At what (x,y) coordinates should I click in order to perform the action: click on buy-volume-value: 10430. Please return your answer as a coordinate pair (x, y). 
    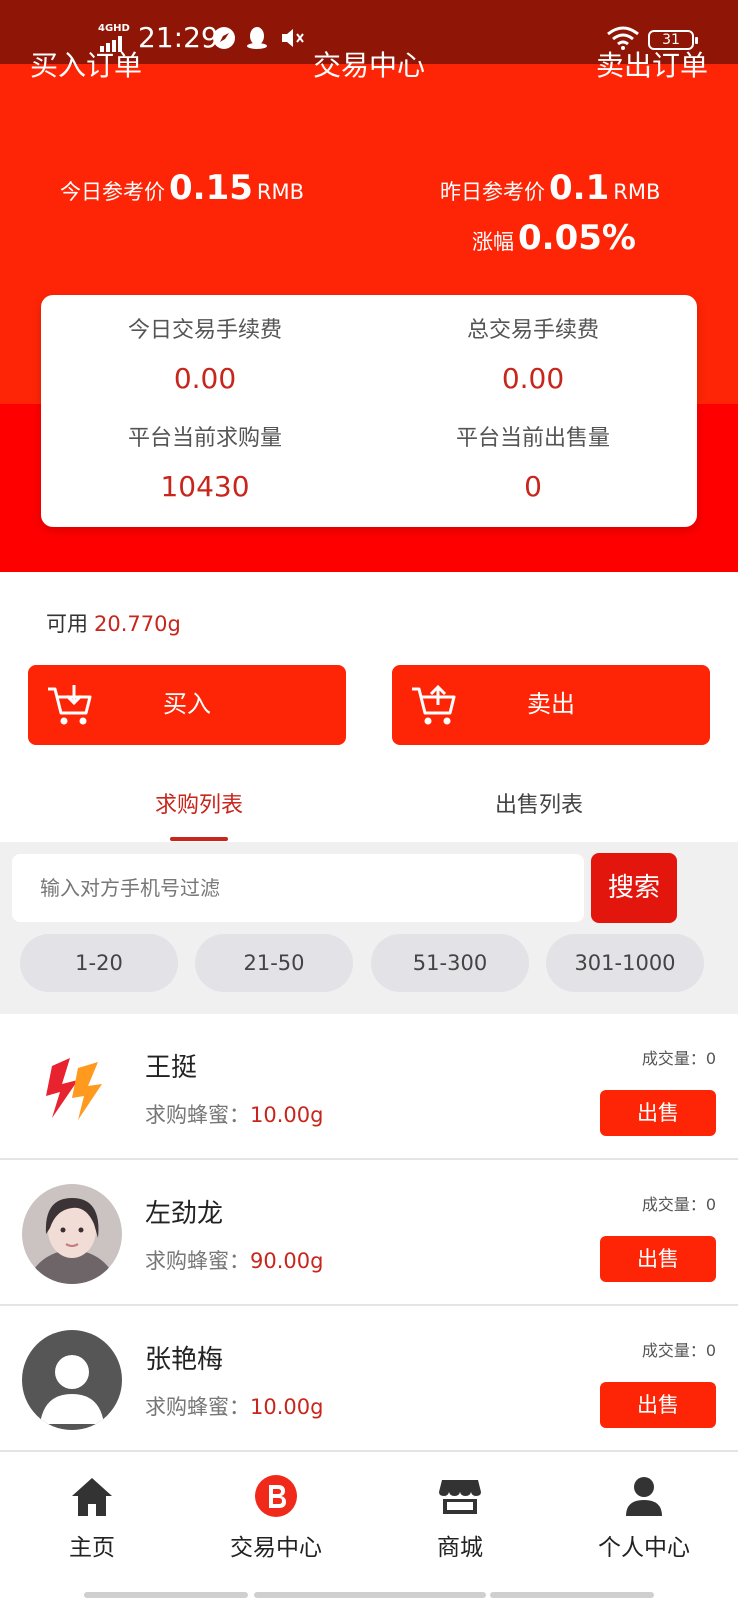
    Looking at the image, I should click on (205, 486).